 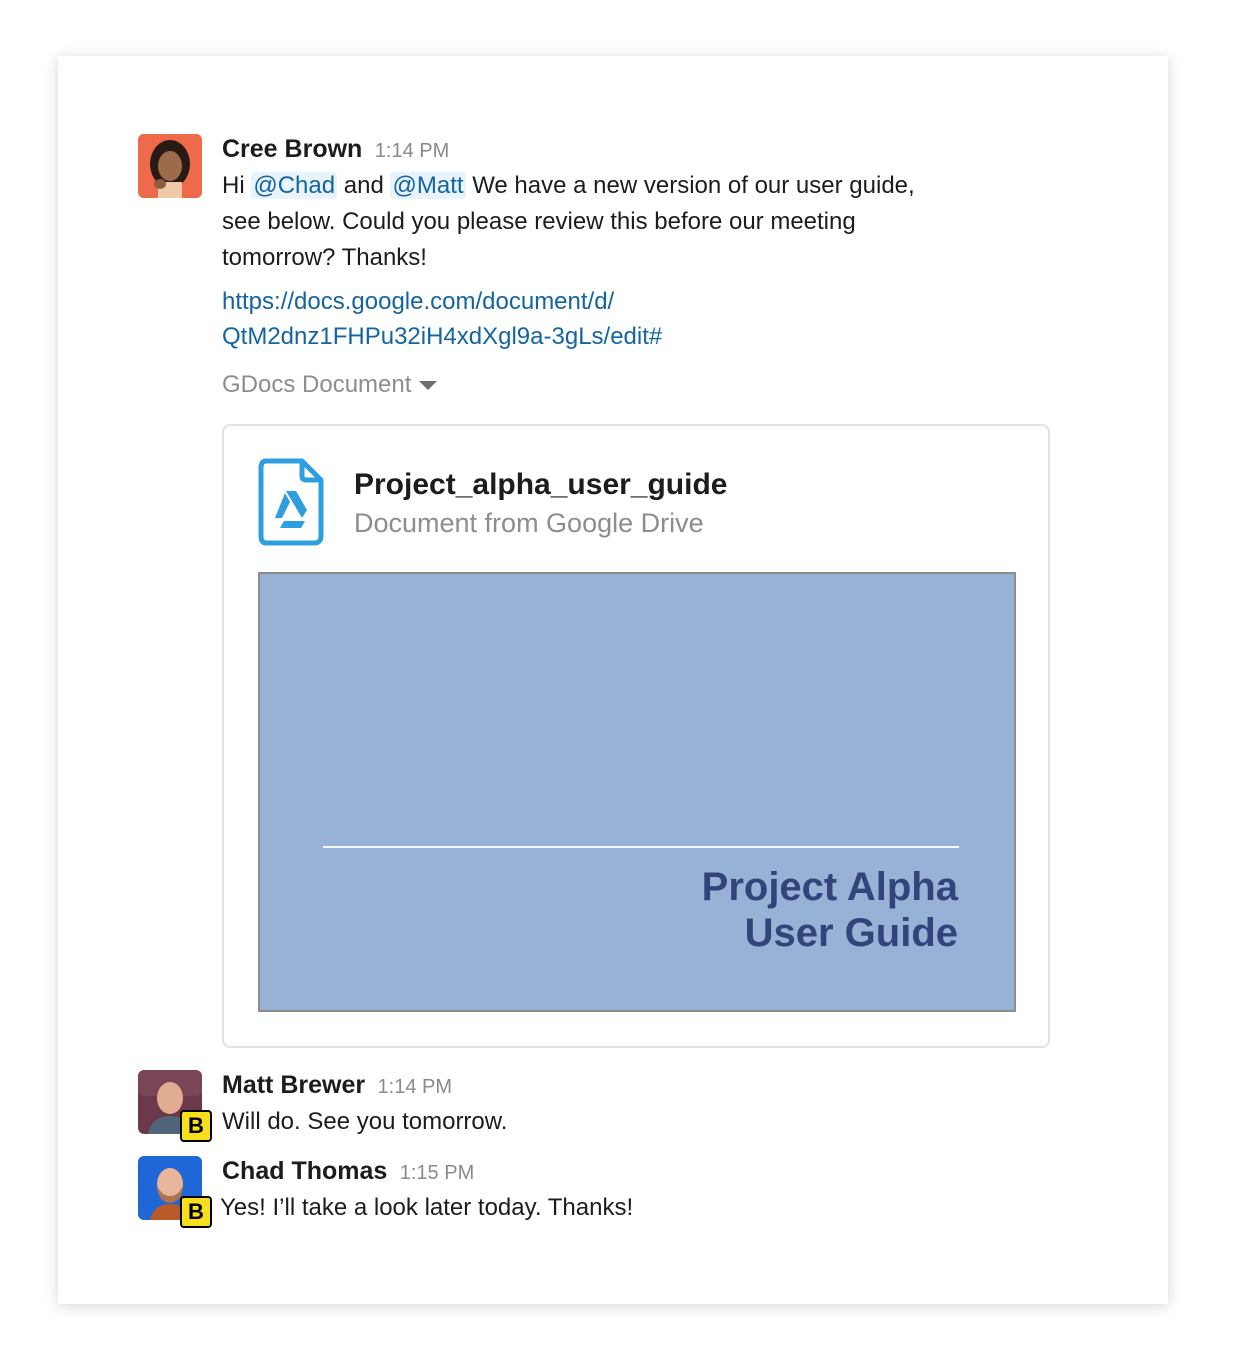 I want to click on mention-matt: @Matt, so click(x=428, y=185).